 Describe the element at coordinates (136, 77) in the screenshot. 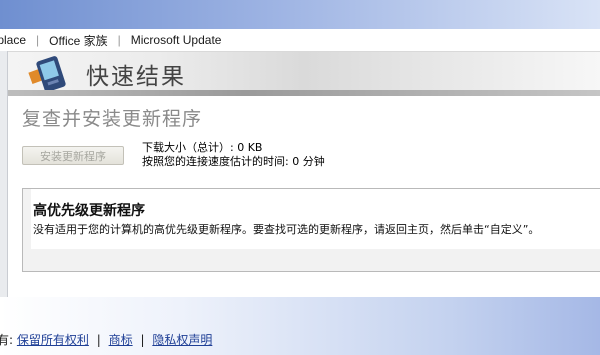

I see `banner-title: 快速结果` at that location.